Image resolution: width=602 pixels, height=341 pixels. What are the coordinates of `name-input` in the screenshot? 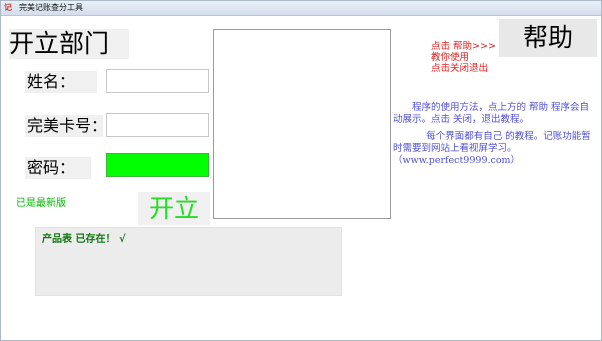 It's located at (157, 81).